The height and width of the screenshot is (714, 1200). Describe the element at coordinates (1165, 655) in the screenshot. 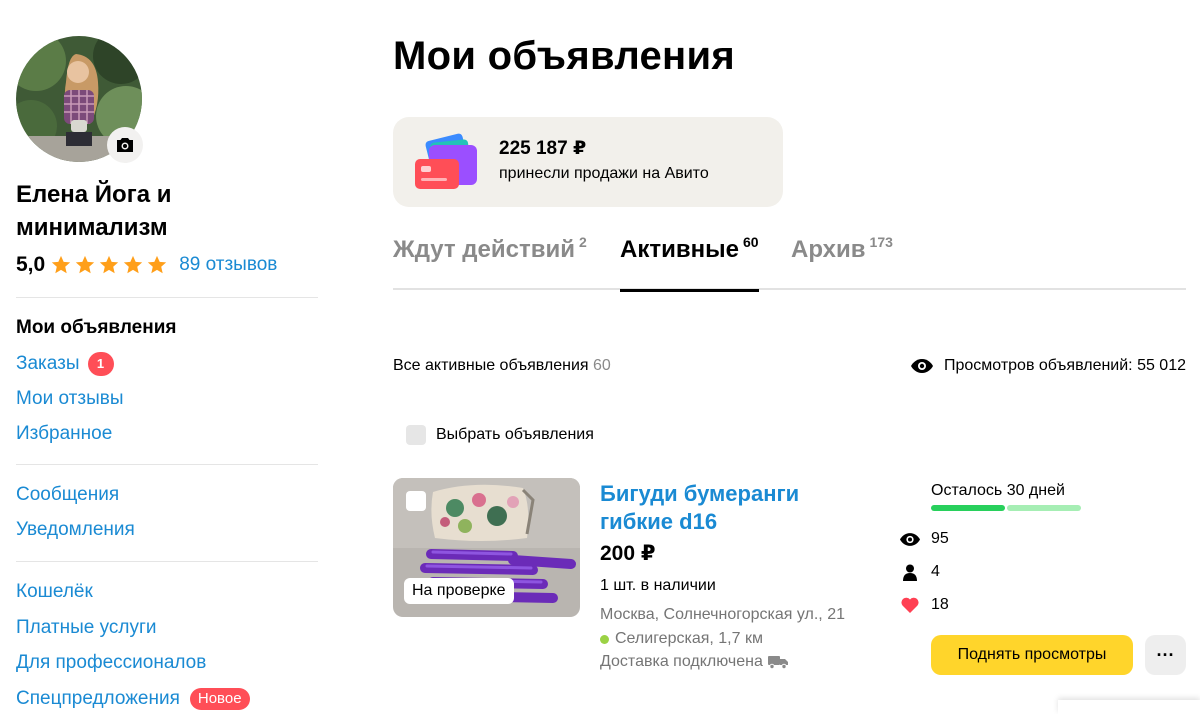

I see `more-actions-button: ···` at that location.